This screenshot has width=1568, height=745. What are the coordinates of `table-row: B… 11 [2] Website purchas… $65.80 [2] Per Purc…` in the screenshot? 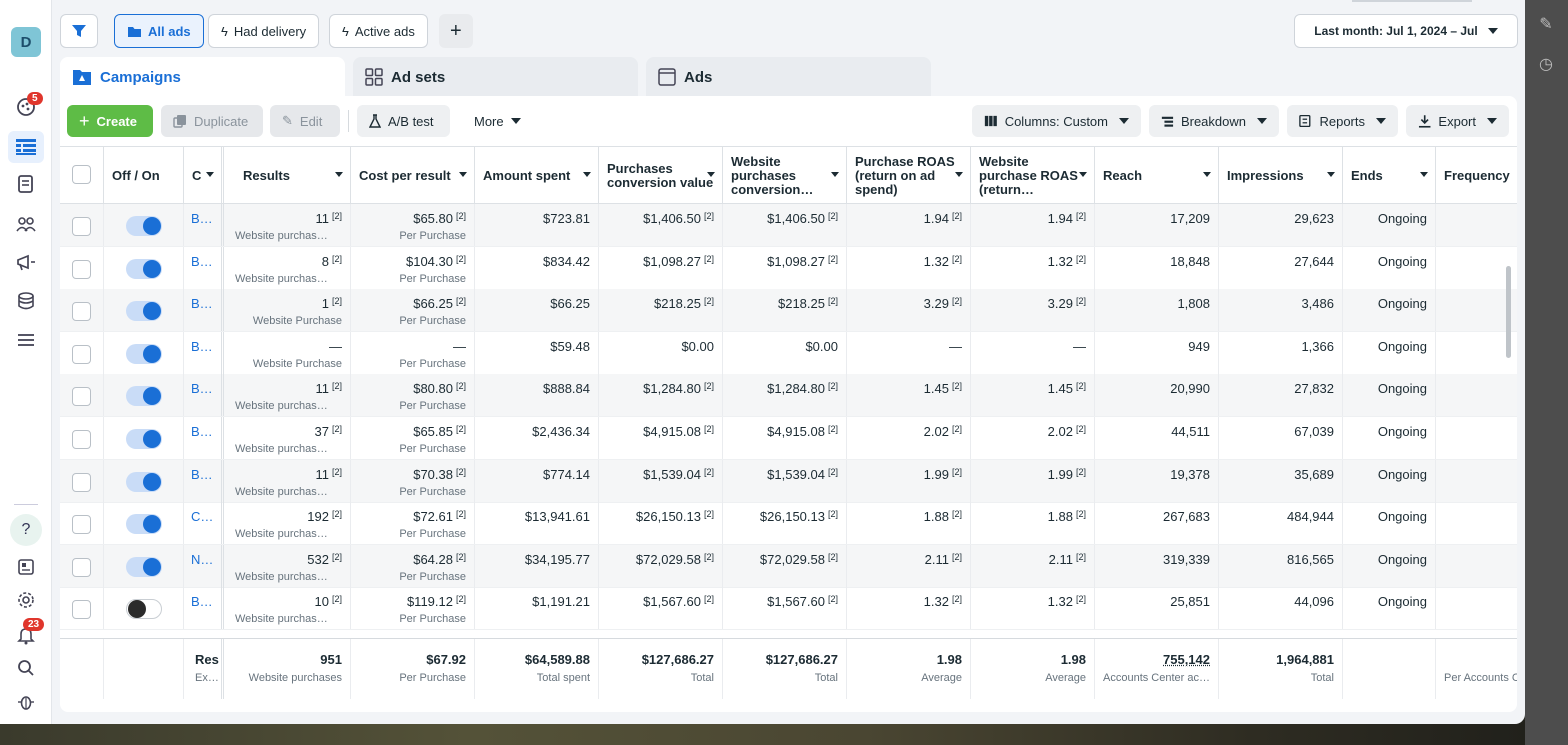 It's located at (788, 225).